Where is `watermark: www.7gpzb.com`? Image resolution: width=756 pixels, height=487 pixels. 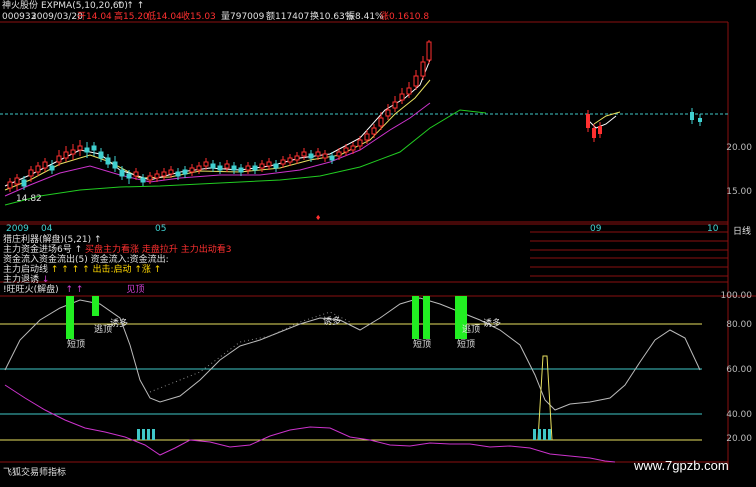
watermark: www.7gpzb.com is located at coordinates (681, 465).